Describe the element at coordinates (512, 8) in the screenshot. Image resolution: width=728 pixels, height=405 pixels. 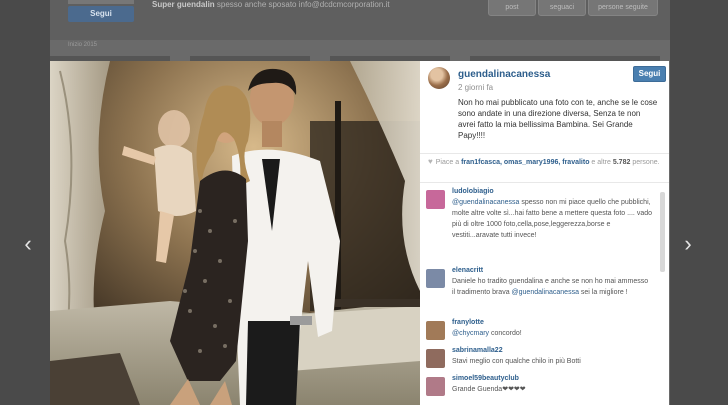
I see `background-stat-posts: post` at that location.